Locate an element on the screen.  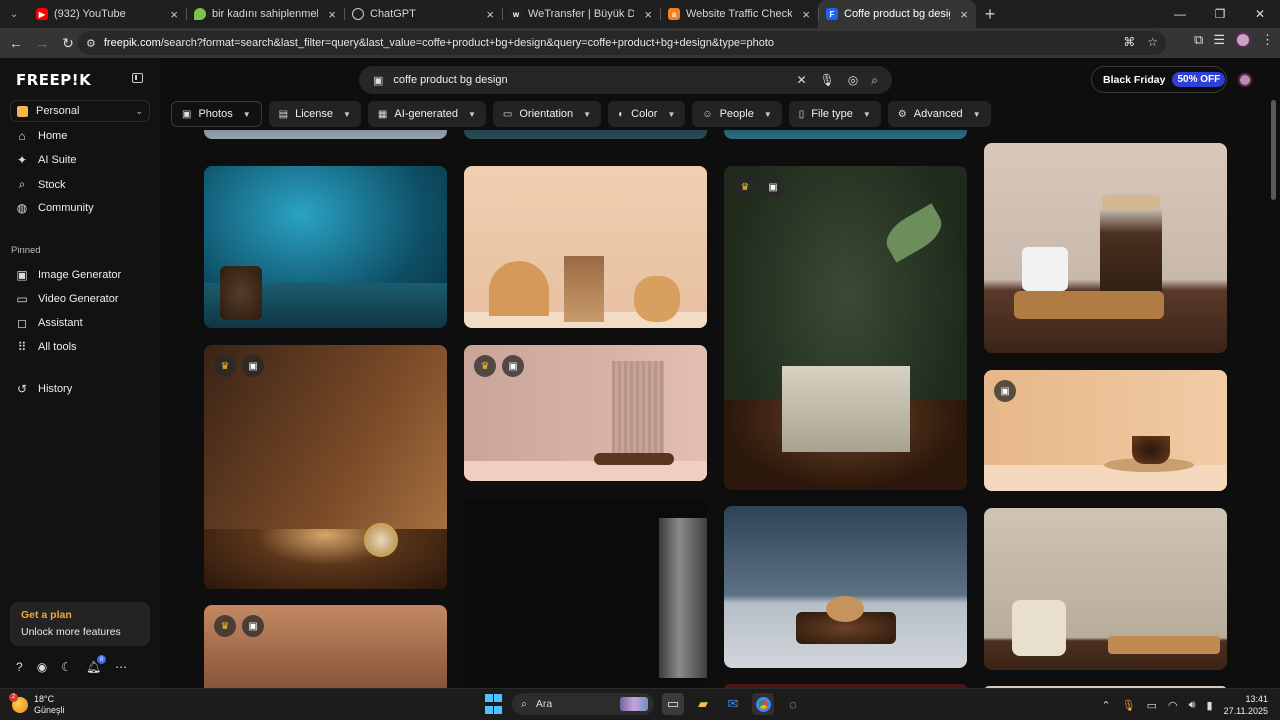
battery-icon: ▮ is located at coordinates (1210, 705).